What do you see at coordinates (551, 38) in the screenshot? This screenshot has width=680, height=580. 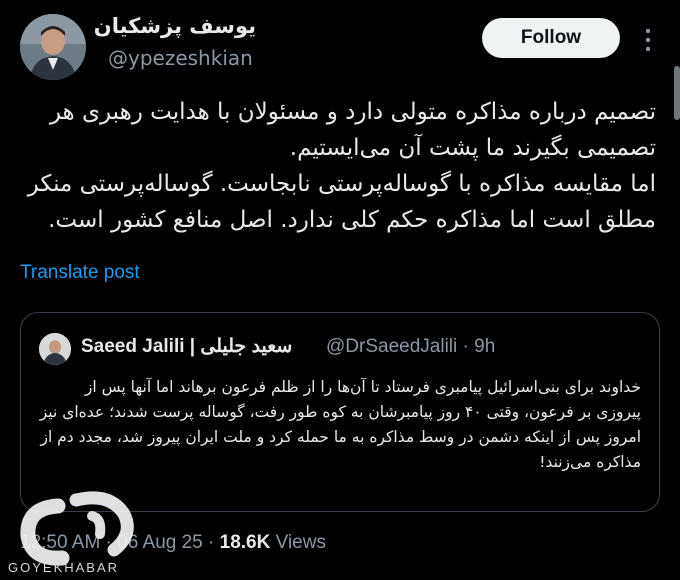 I see `follow-button: Follow` at bounding box center [551, 38].